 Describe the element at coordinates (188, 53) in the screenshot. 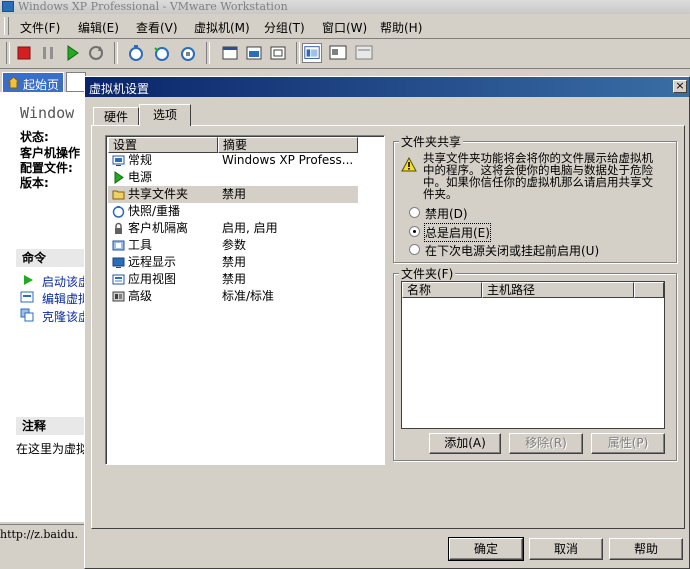

I see `manage-snapshots-icon` at that location.